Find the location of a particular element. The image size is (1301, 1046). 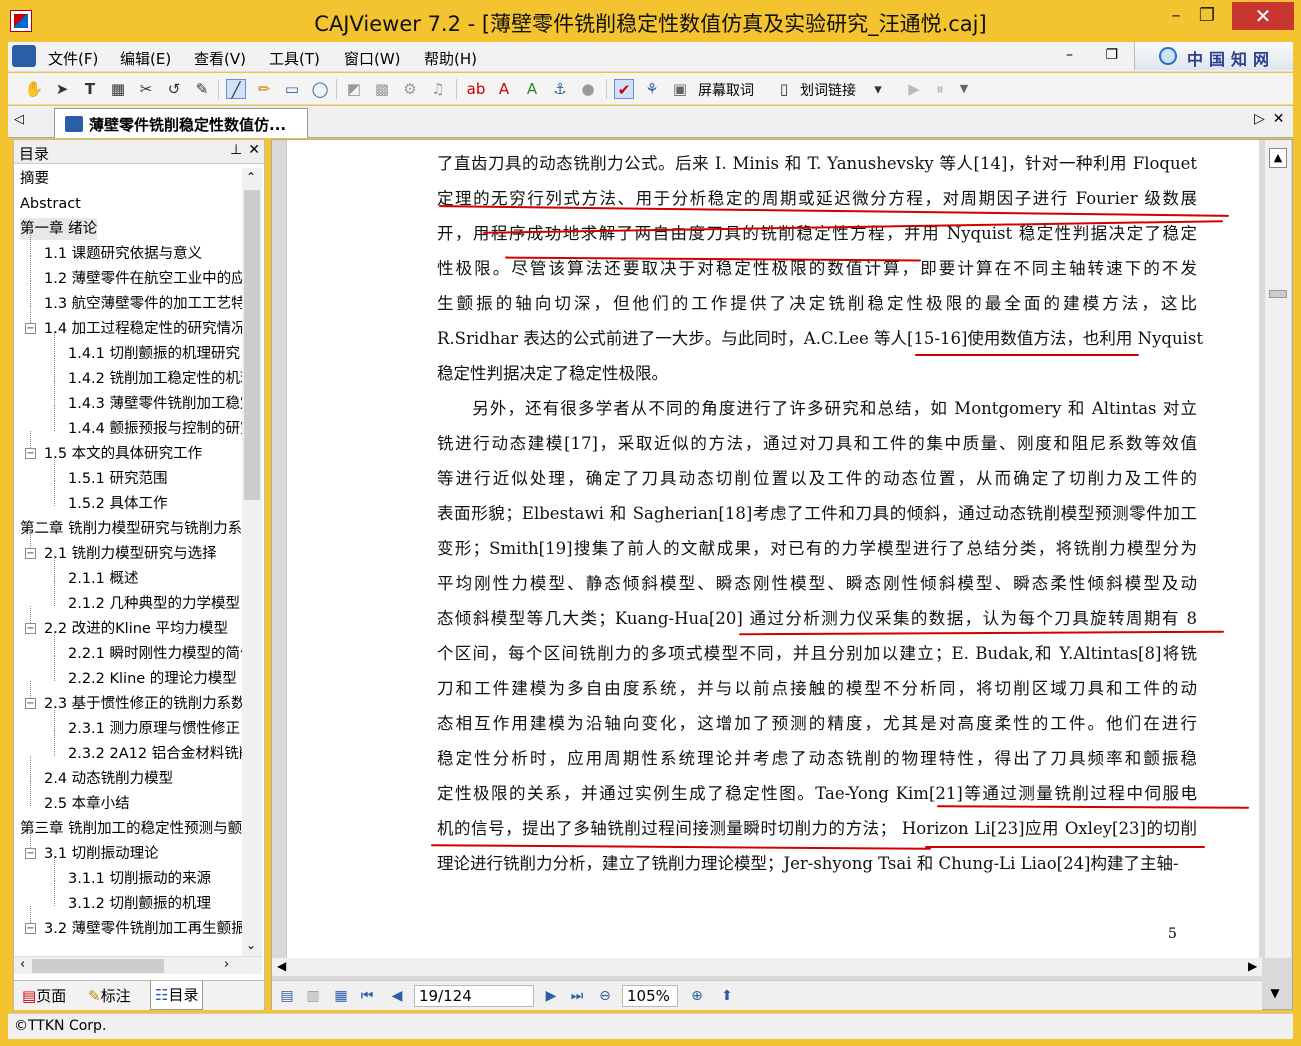

toc-item: 1.4.2 铣削加工稳定性的机理 is located at coordinates (155, 379).